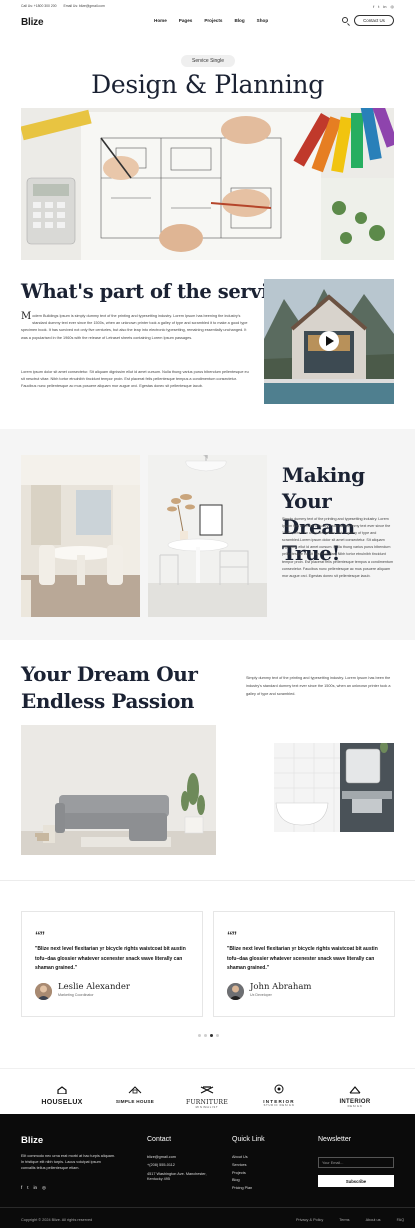 The image size is (415, 1228). Describe the element at coordinates (261, 995) in the screenshot. I see `testimonial-role: Ux Developer` at that location.